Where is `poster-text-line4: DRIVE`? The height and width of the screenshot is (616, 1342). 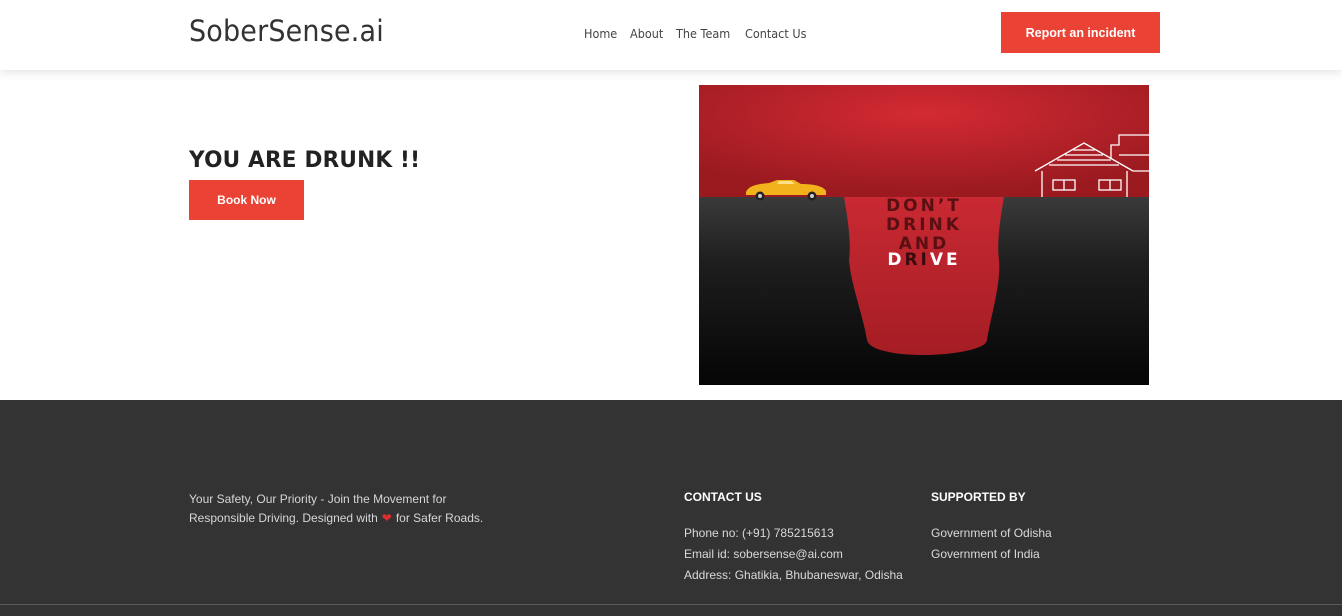 poster-text-line4: DRIVE is located at coordinates (923, 260).